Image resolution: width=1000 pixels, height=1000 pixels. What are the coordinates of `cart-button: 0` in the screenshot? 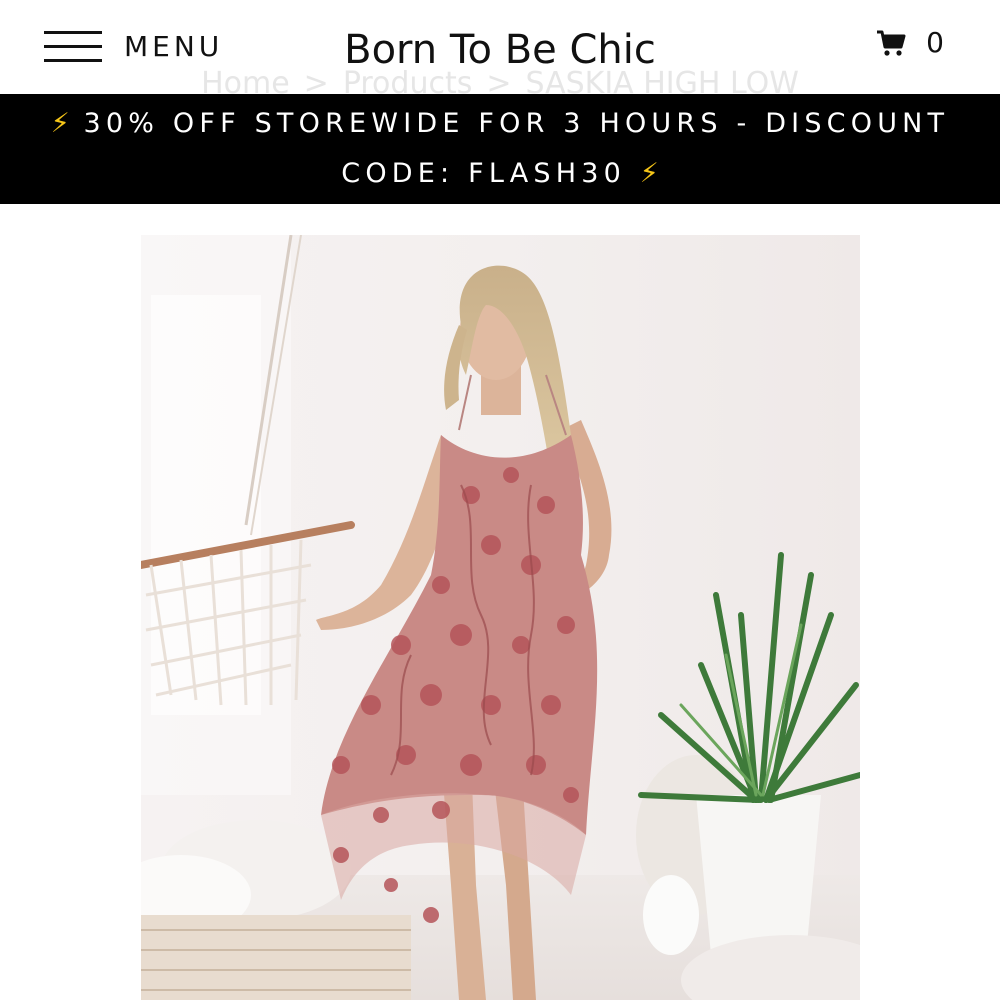 It's located at (910, 42).